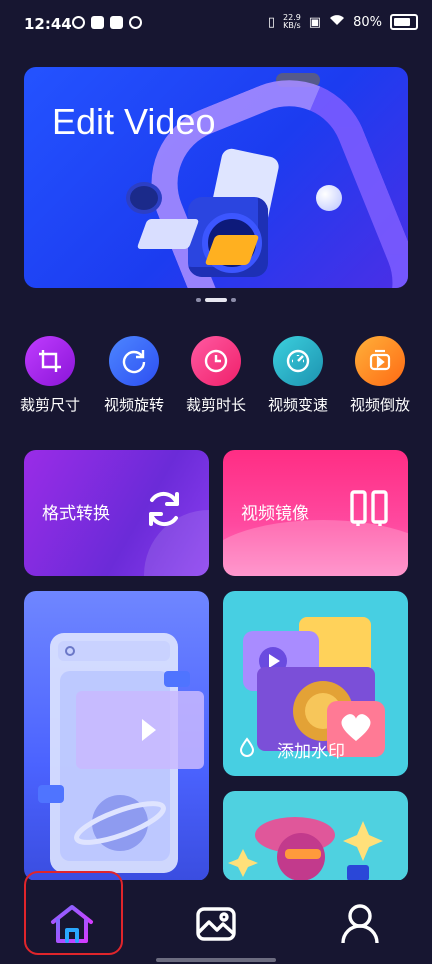 Image resolution: width=432 pixels, height=964 pixels. Describe the element at coordinates (168, 234) in the screenshot. I see `block-illustration` at that location.